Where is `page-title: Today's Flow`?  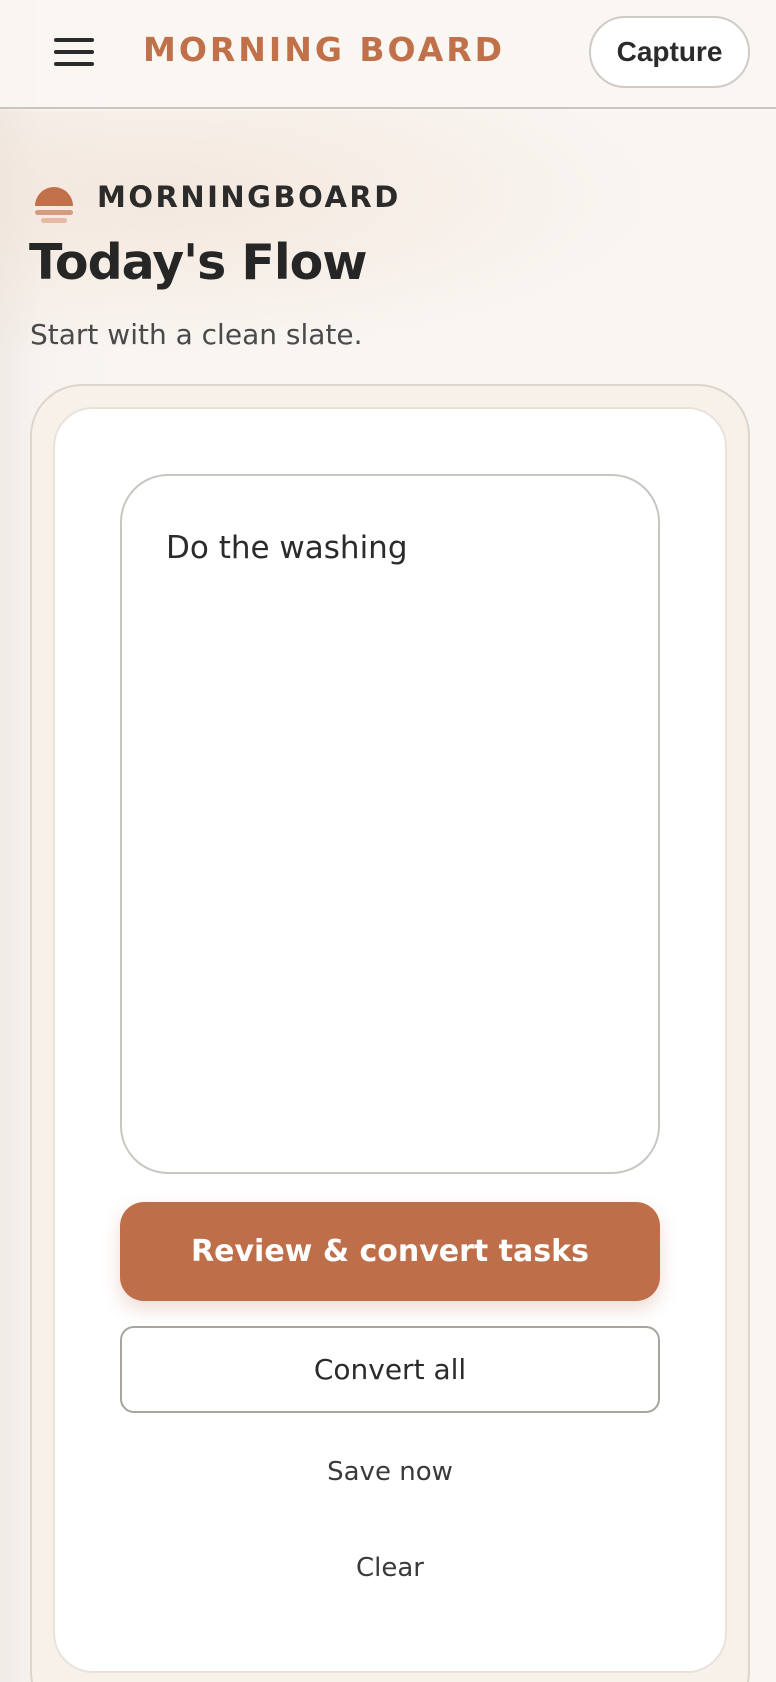 page-title: Today's Flow is located at coordinates (198, 262).